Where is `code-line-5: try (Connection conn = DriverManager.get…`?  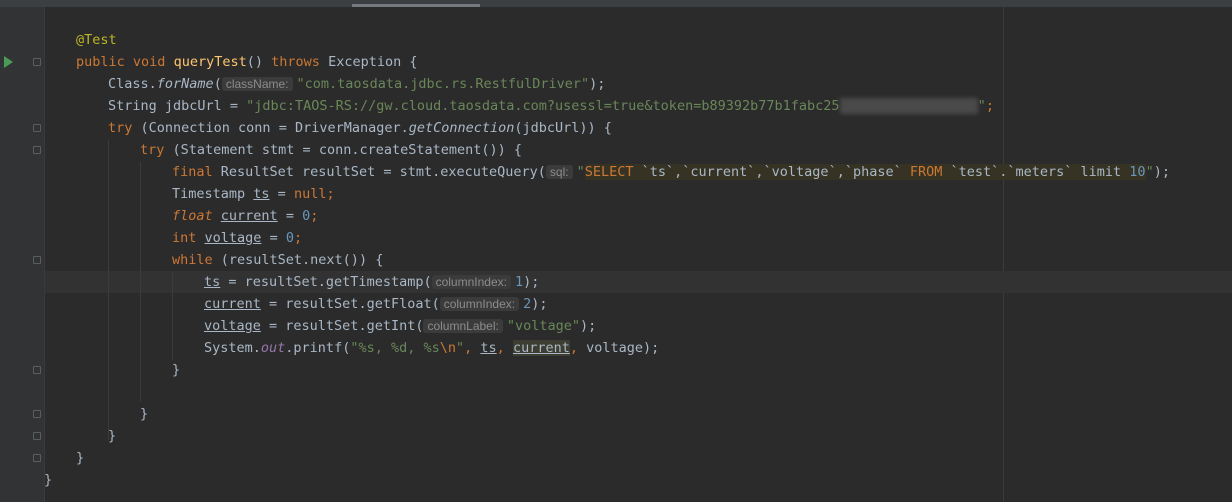 code-line-5: try (Connection conn = DriverManager.get… is located at coordinates (328, 128).